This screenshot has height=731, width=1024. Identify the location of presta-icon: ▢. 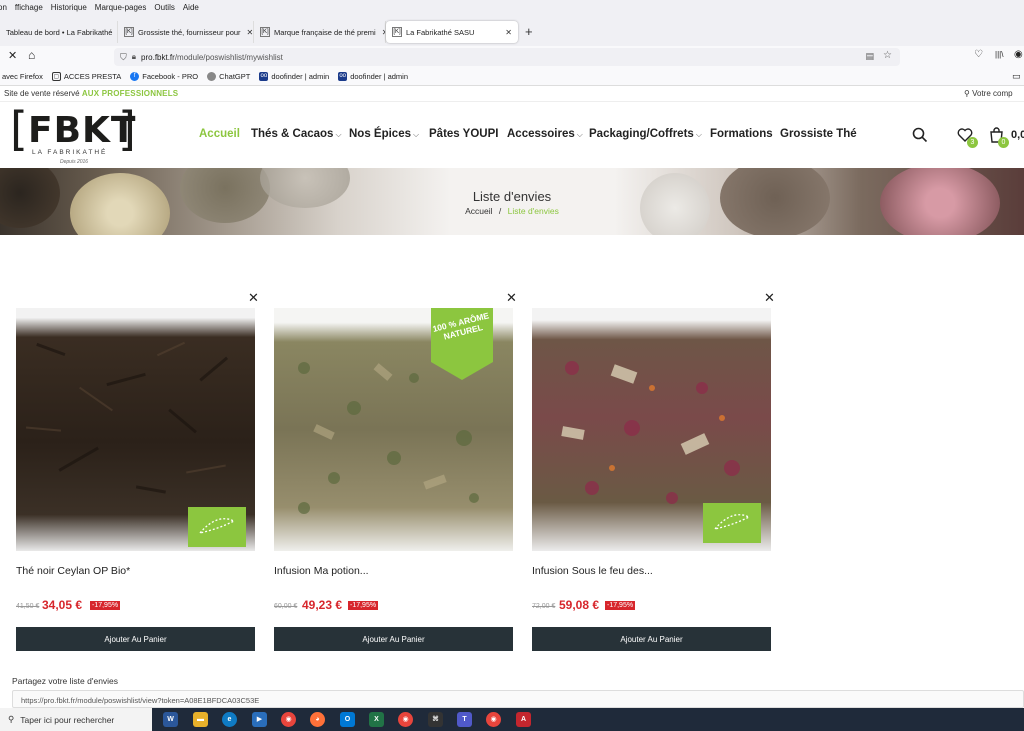
(56, 76).